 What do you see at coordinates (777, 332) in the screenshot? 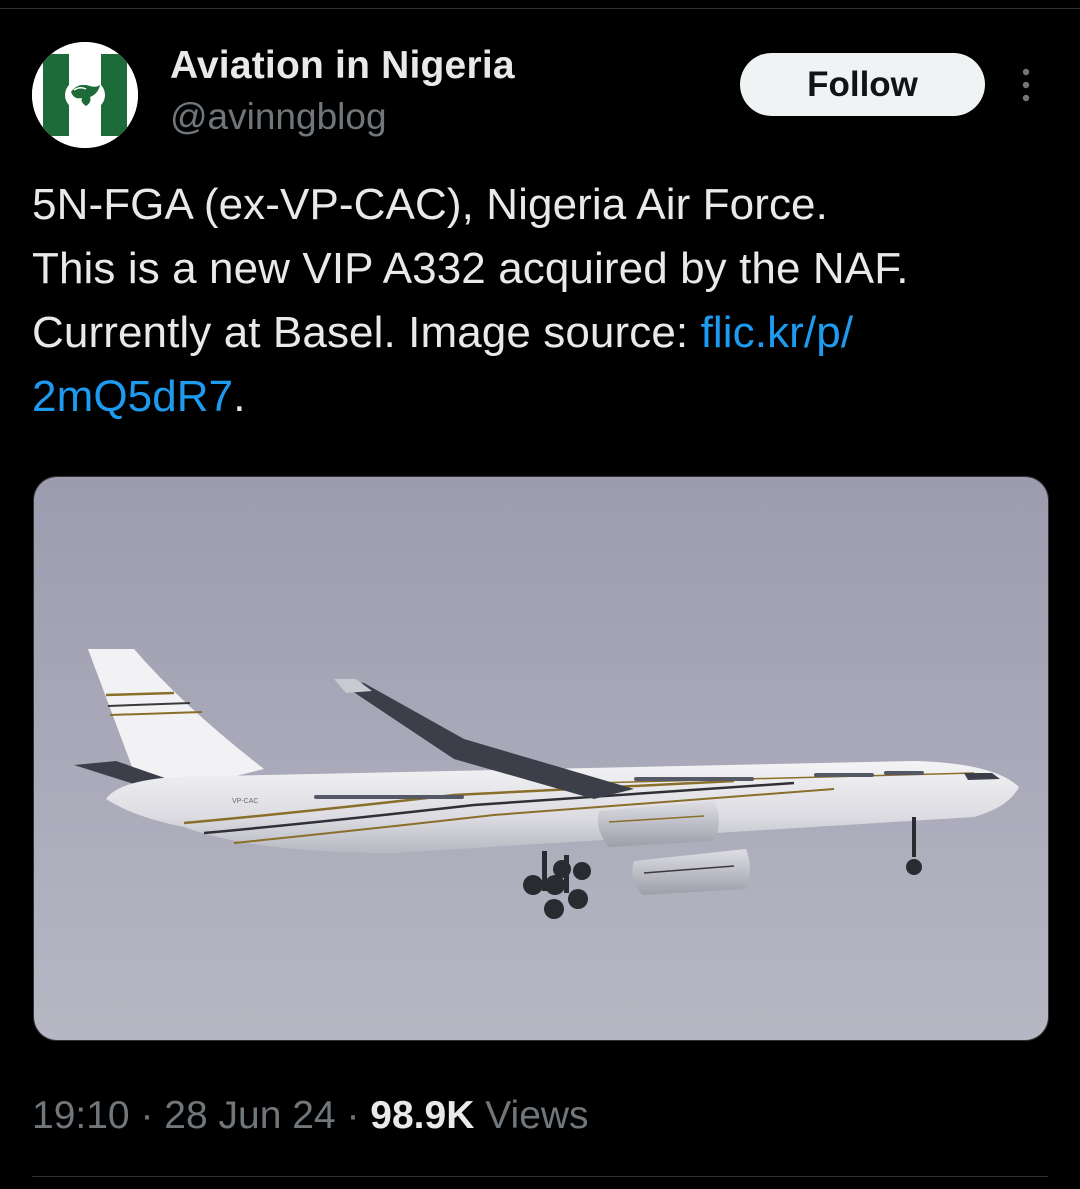
I see `tweet-link-part-1: flic.kr/p/` at bounding box center [777, 332].